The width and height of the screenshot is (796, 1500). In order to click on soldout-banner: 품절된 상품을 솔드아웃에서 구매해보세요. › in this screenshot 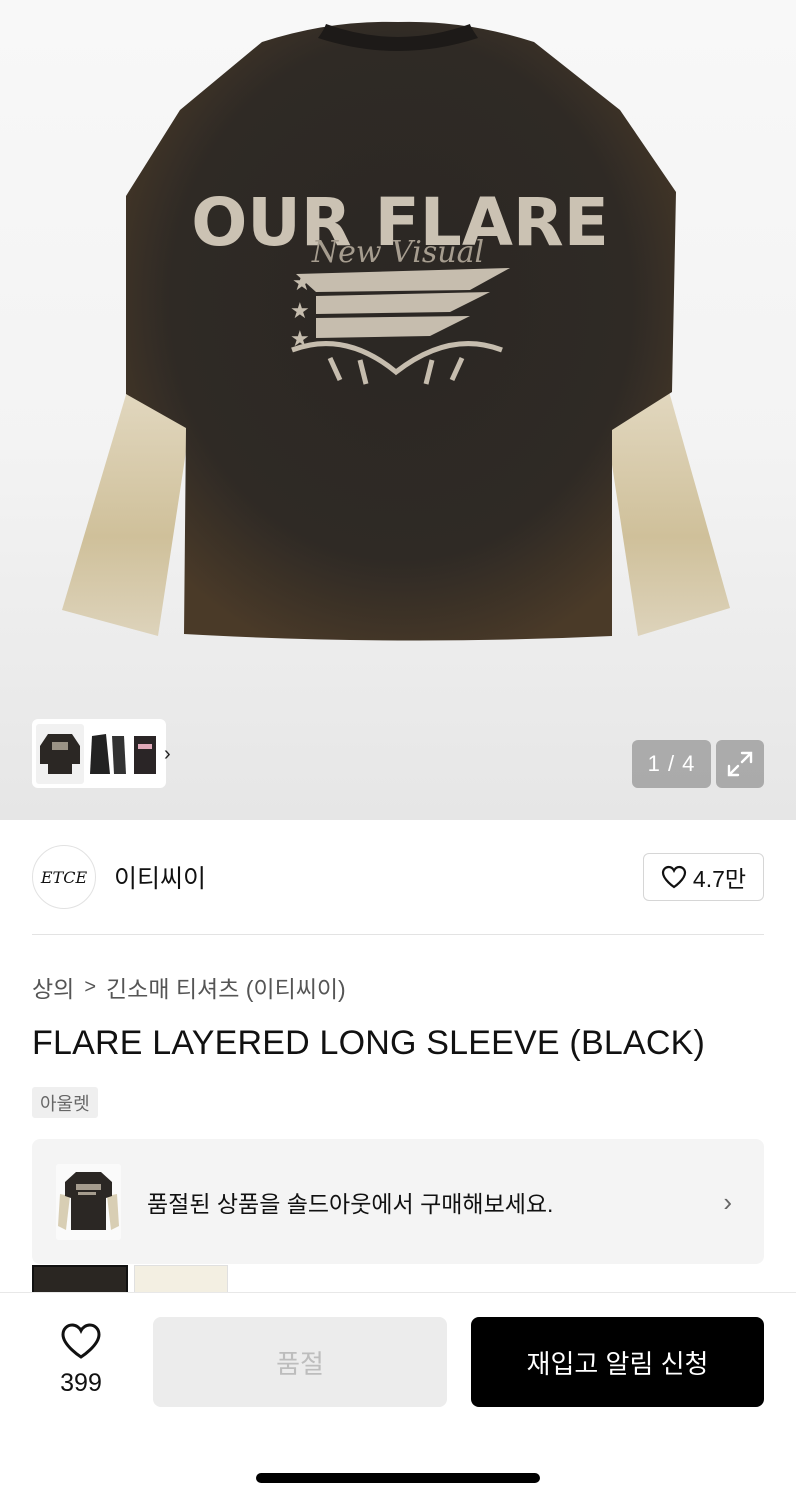, I will do `click(398, 1201)`.